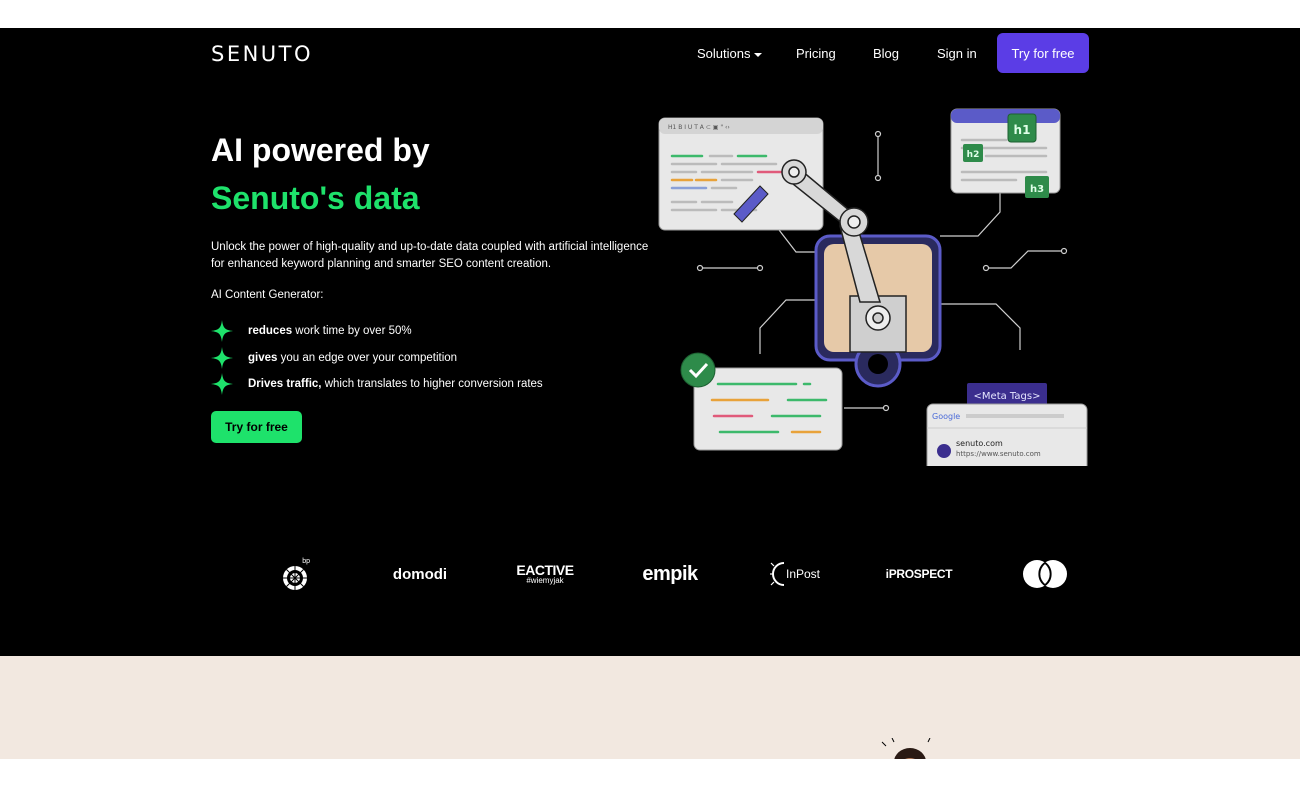 Image resolution: width=1300 pixels, height=788 pixels. What do you see at coordinates (545, 570) in the screenshot?
I see `eactive-label: EACTIVE` at bounding box center [545, 570].